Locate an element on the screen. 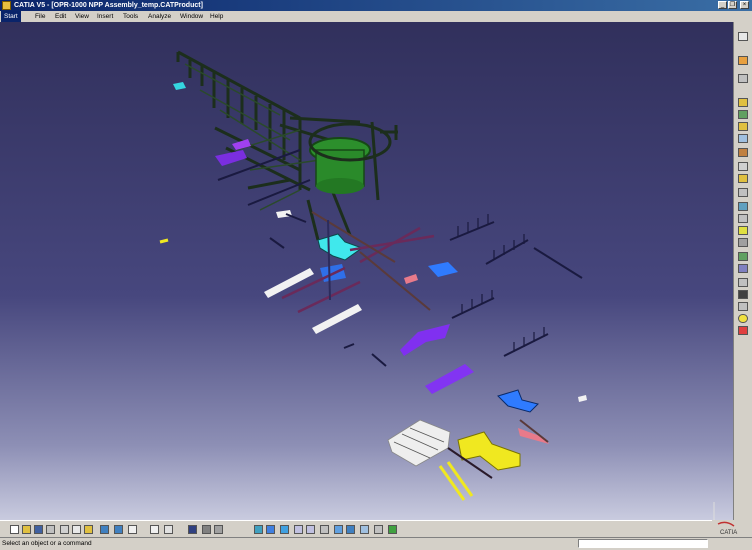 This screenshot has width=752, height=550. manage-representations-icon is located at coordinates (743, 166).